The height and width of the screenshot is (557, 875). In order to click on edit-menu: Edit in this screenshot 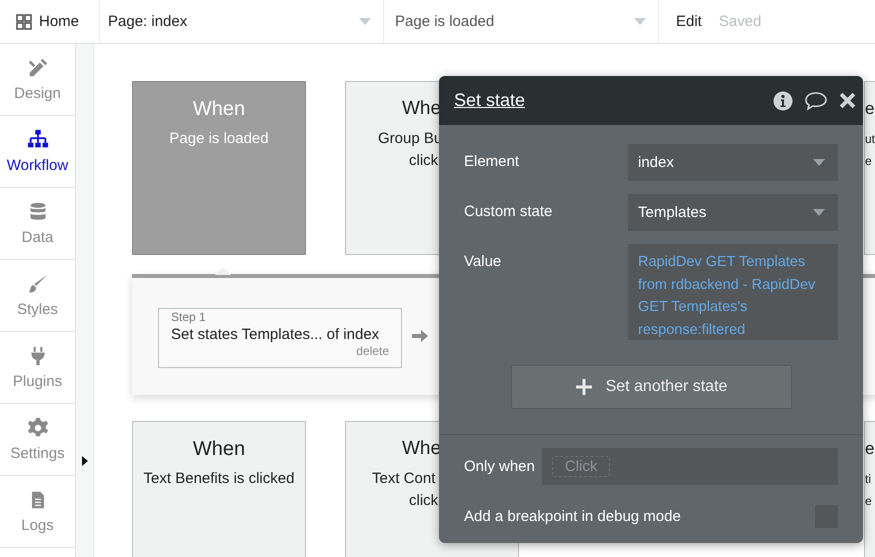, I will do `click(689, 21)`.